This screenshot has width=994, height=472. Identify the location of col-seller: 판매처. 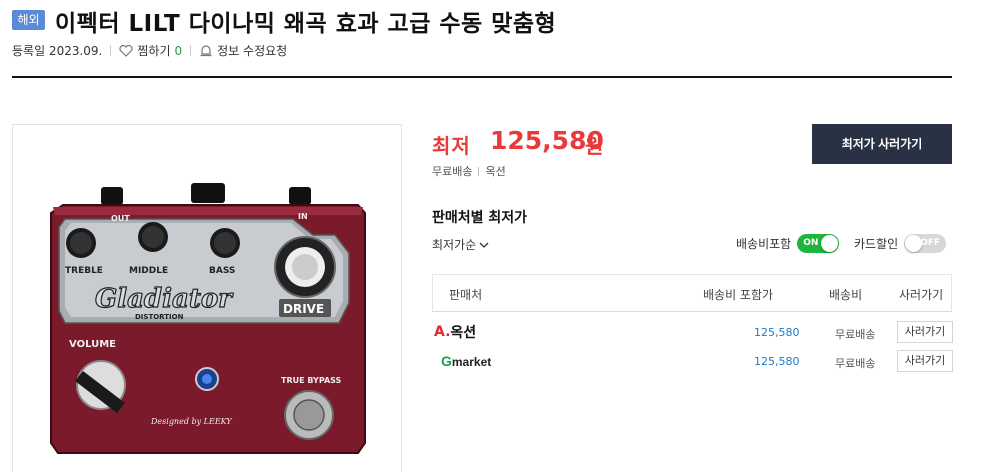
(466, 295).